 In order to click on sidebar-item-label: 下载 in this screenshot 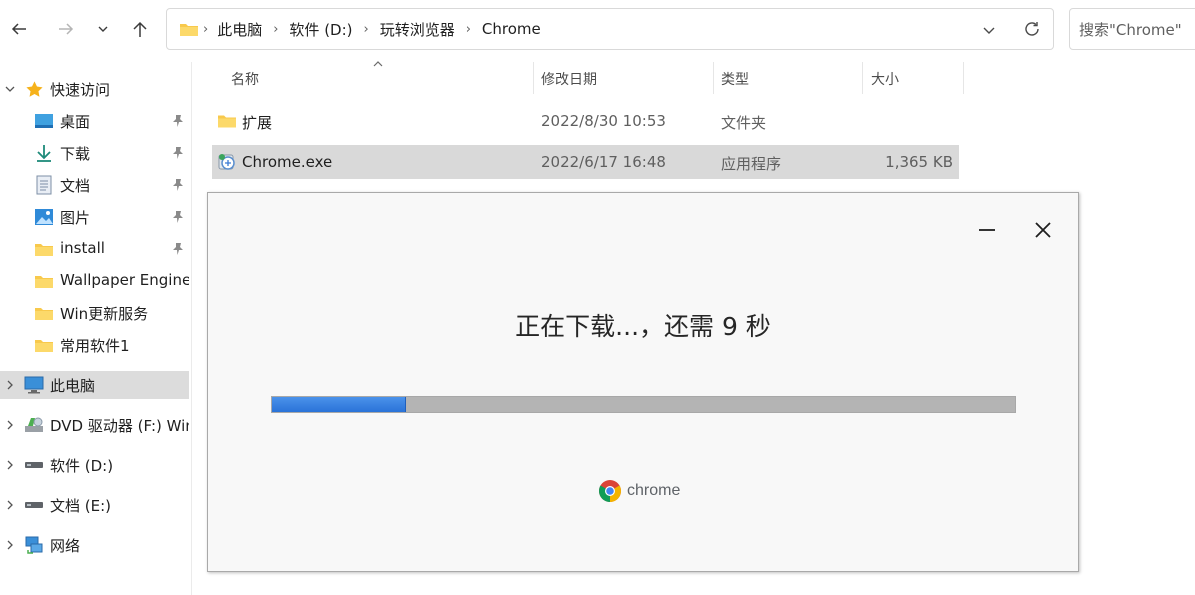, I will do `click(75, 154)`.